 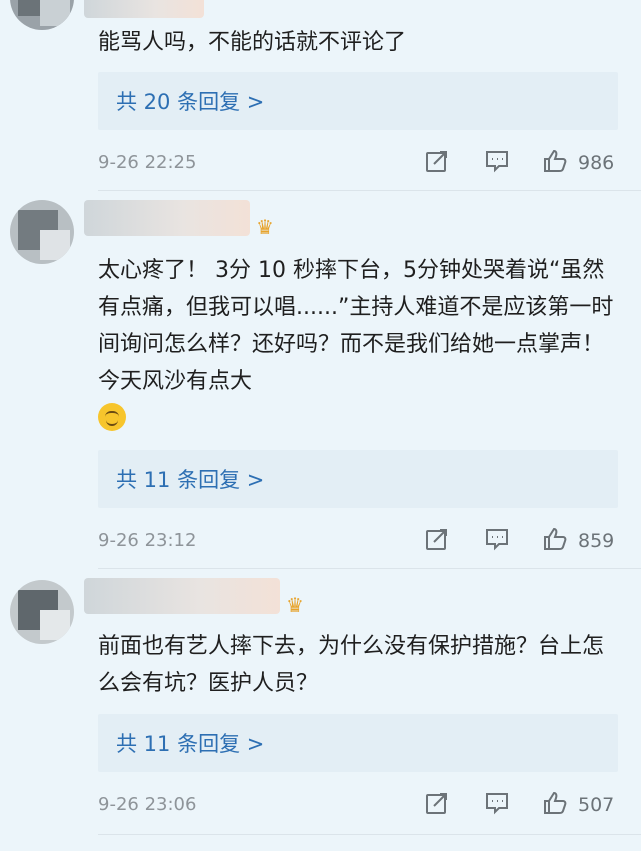 What do you see at coordinates (112, 417) in the screenshot?
I see `upside-down-face-emoji` at bounding box center [112, 417].